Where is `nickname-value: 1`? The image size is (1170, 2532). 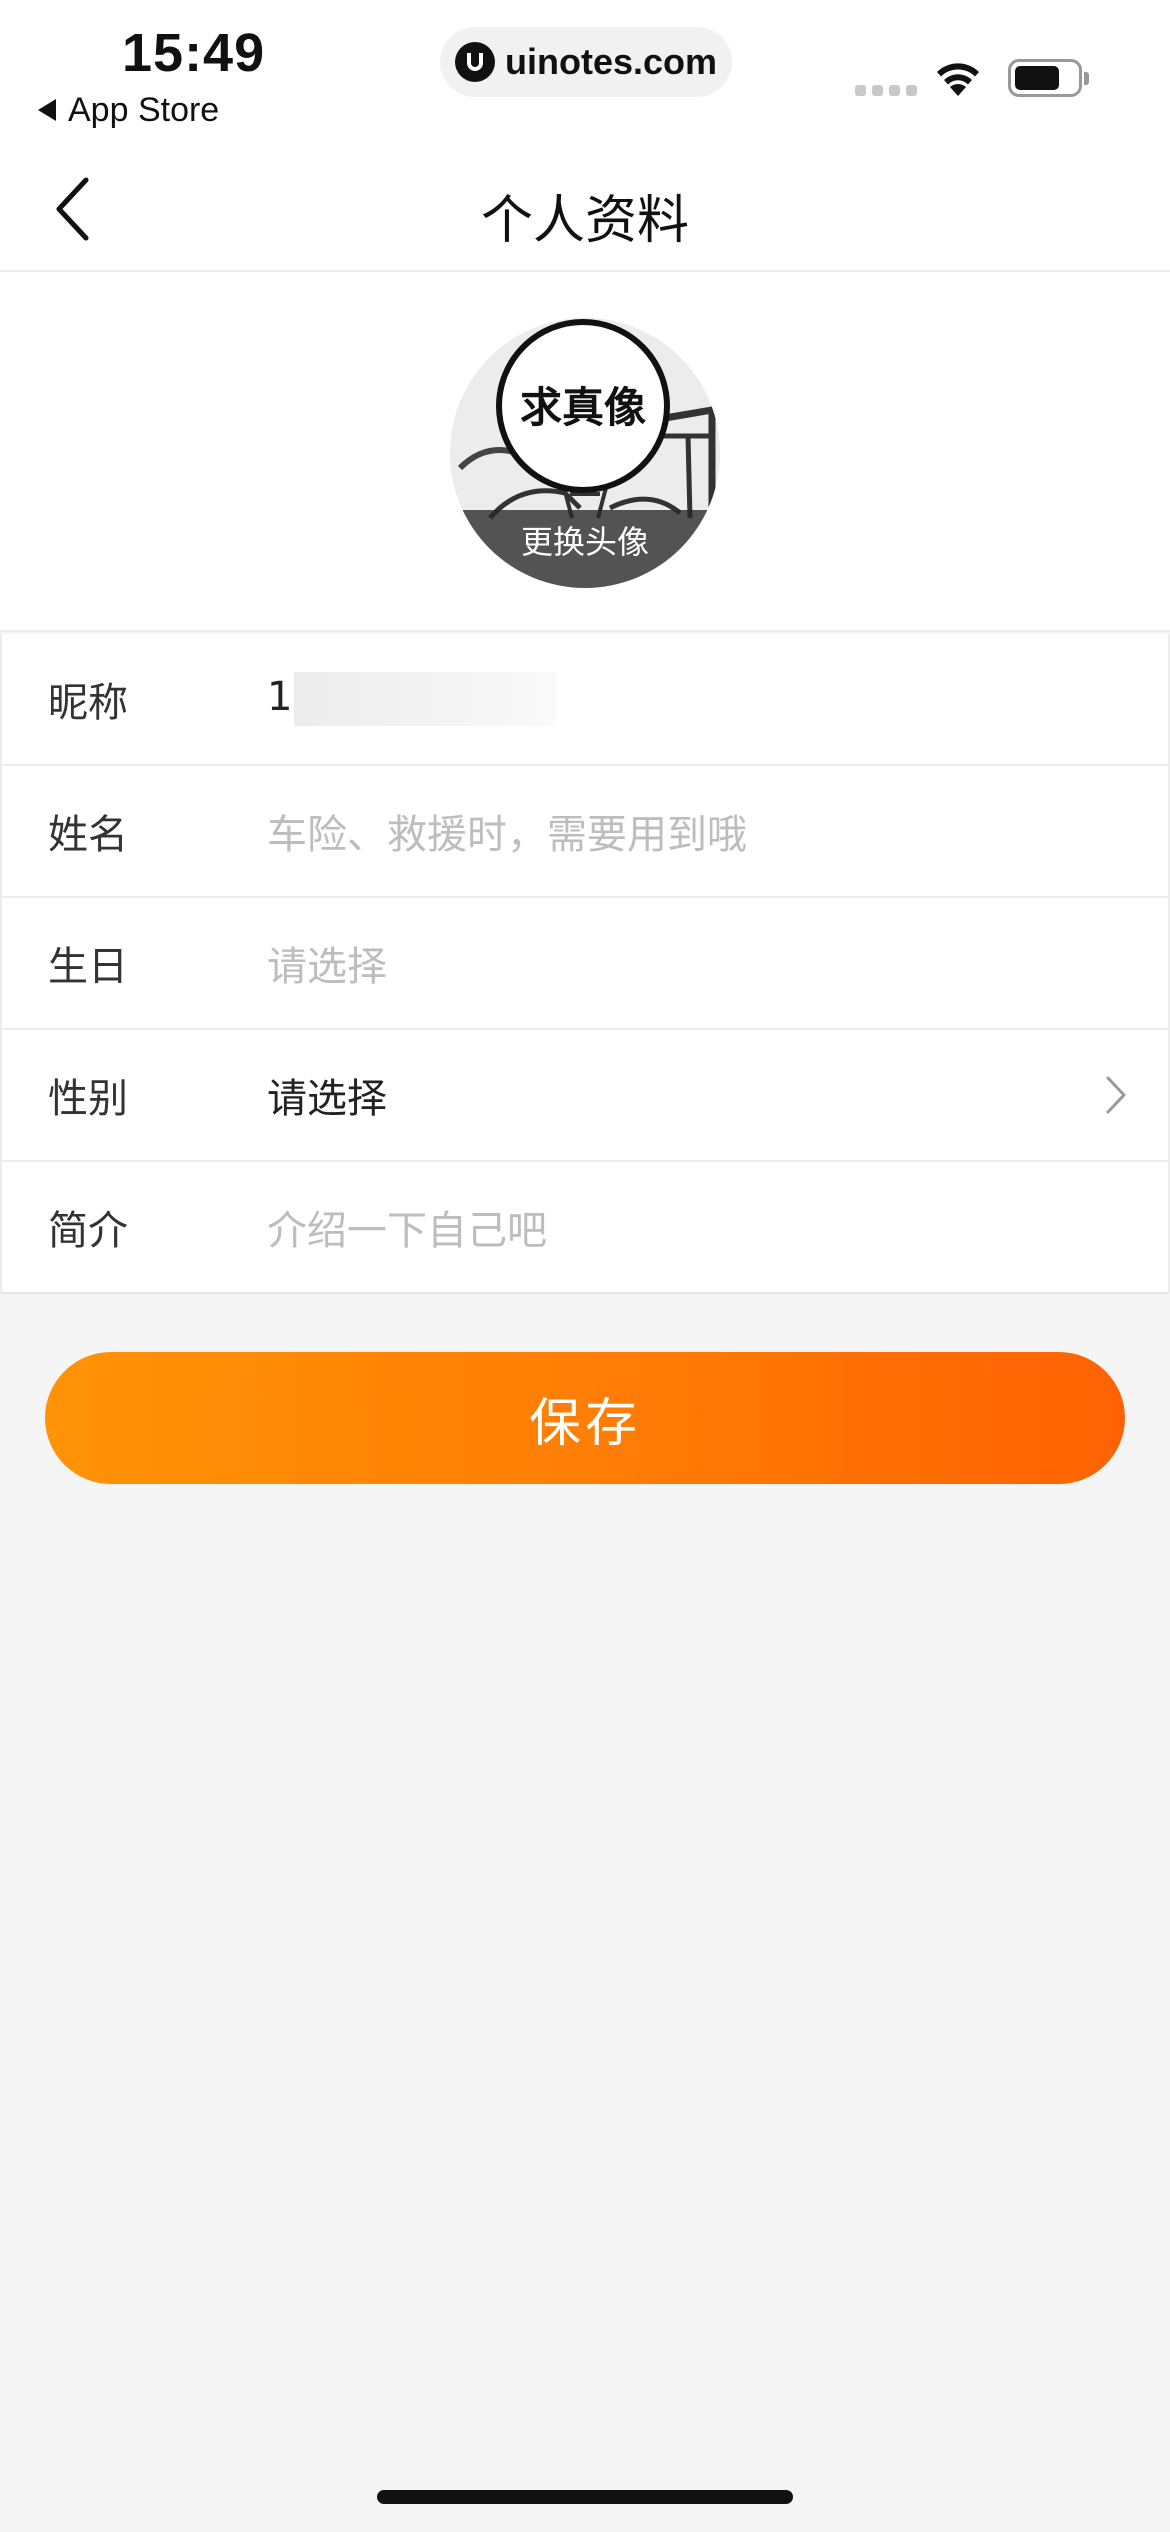 nickname-value: 1 is located at coordinates (280, 697).